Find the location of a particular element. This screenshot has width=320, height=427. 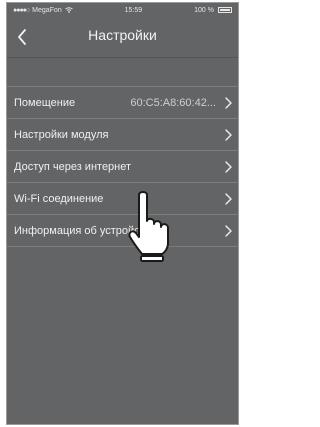

settings-row-module: Настройки модуля is located at coordinates (122, 135).